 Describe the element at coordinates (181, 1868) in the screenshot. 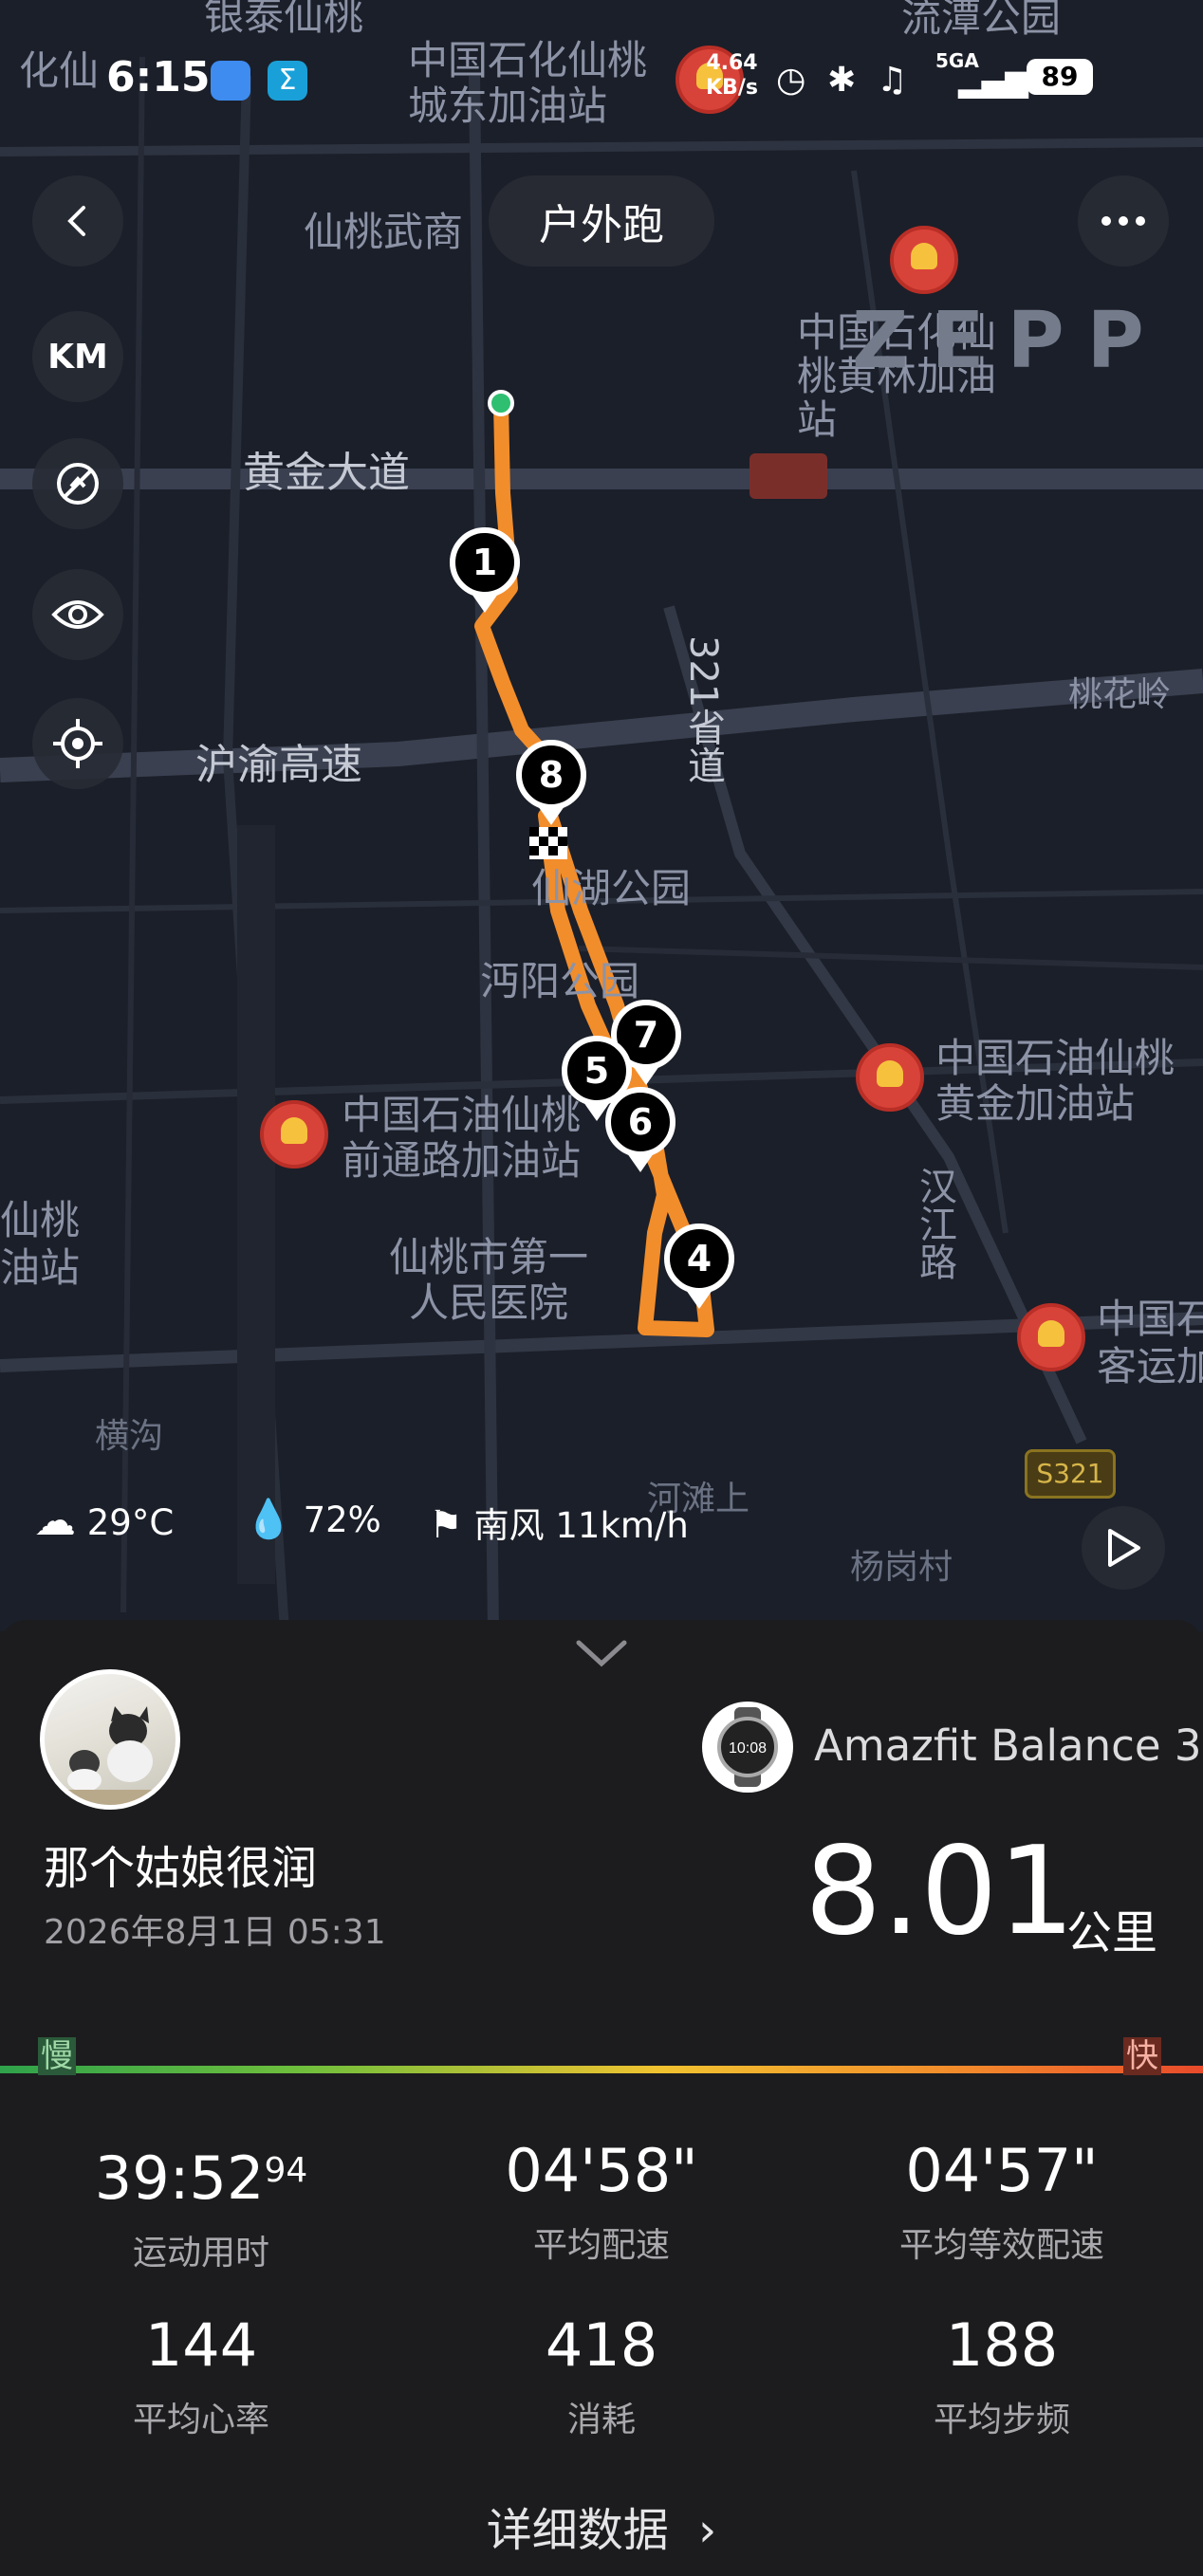

I see `username: 那个姑娘很润` at that location.